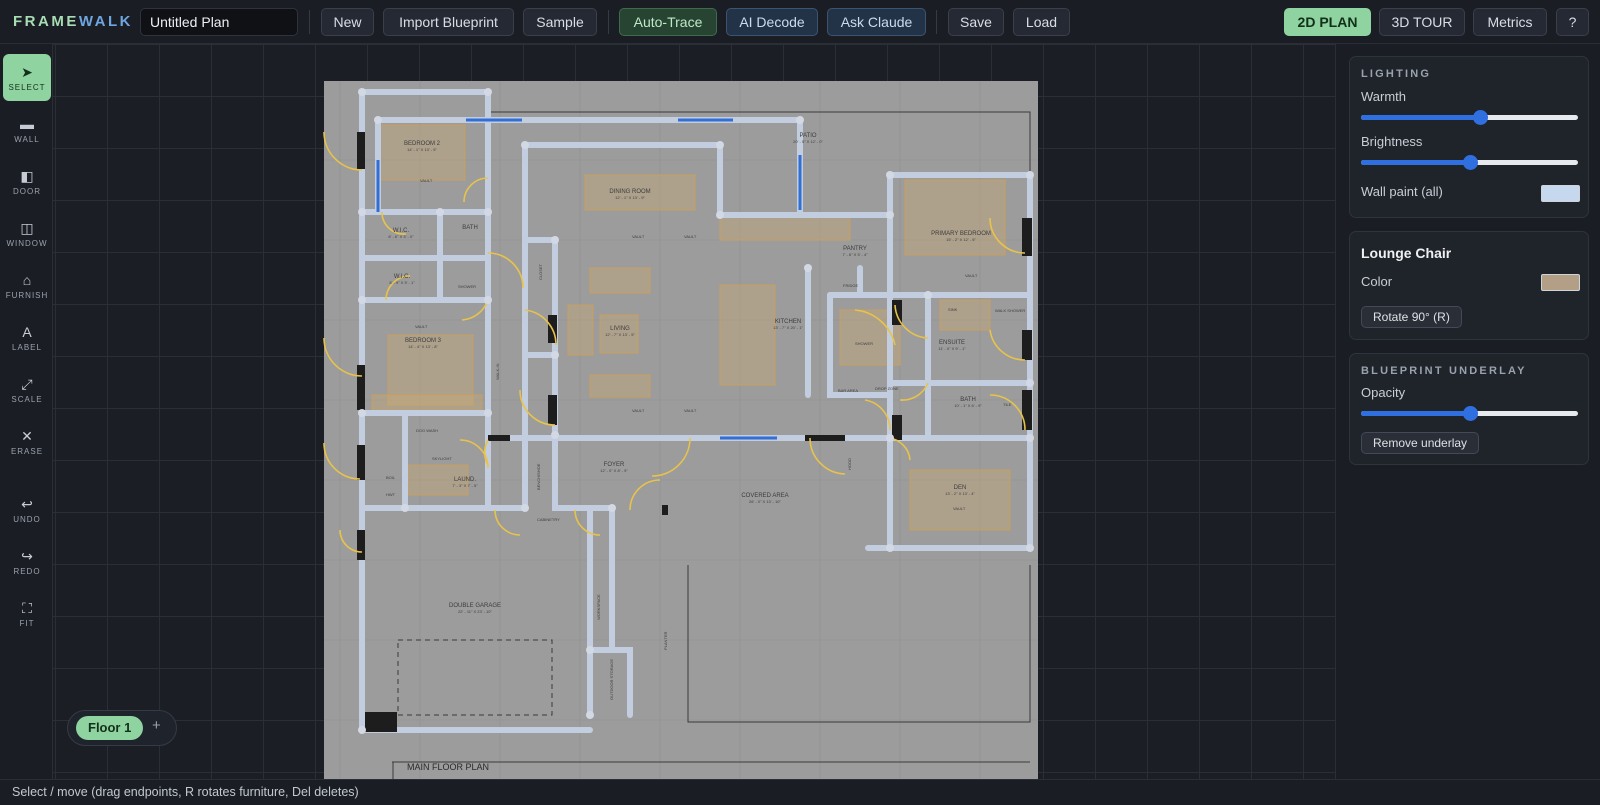 The image size is (1600, 805). Describe the element at coordinates (1406, 253) in the screenshot. I see `selected-object-title: Lounge Chair` at that location.